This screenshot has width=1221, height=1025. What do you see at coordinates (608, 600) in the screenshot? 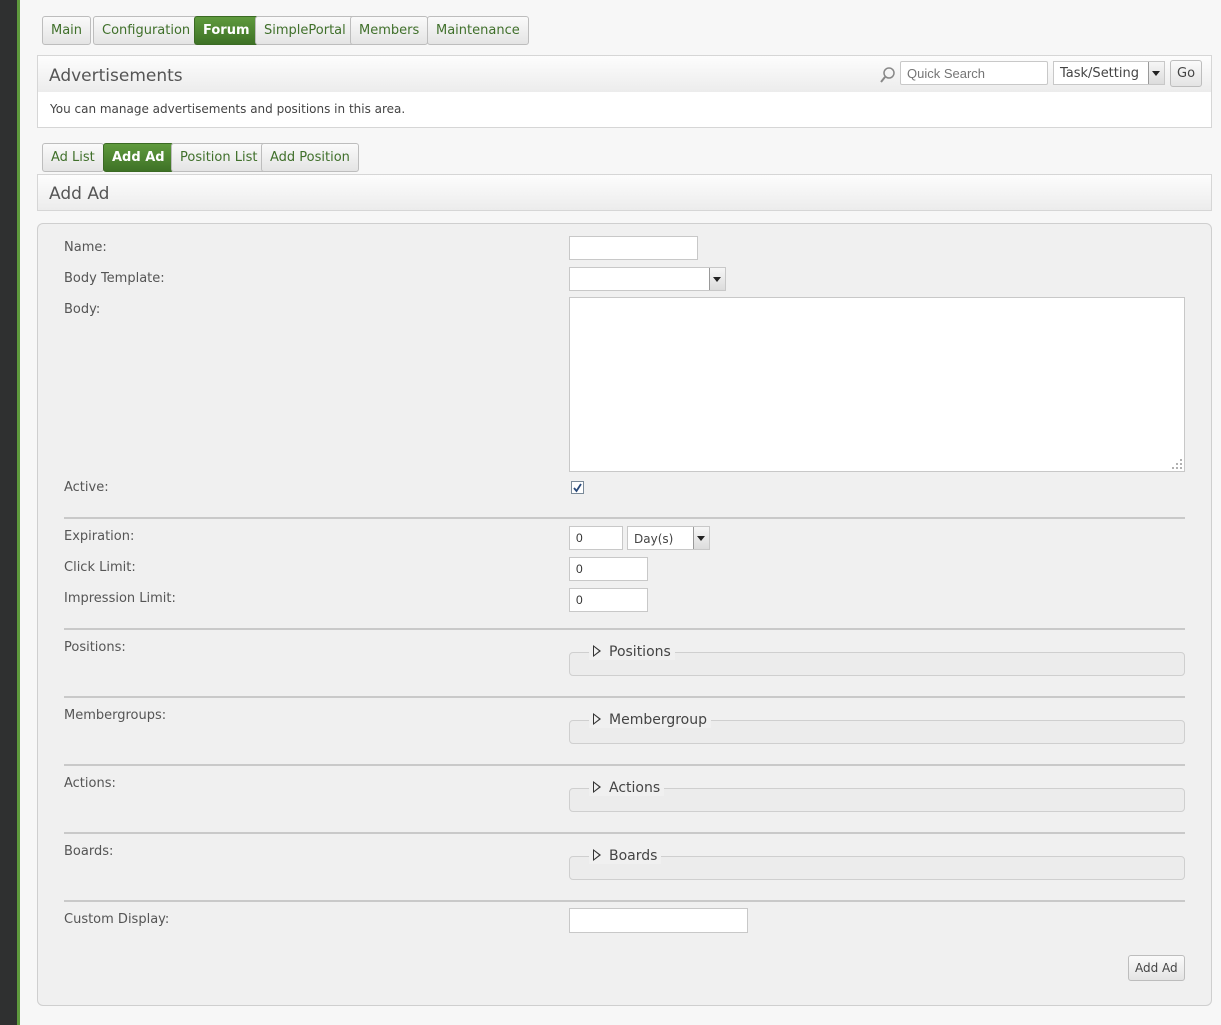
I see `impression-limit-input` at bounding box center [608, 600].